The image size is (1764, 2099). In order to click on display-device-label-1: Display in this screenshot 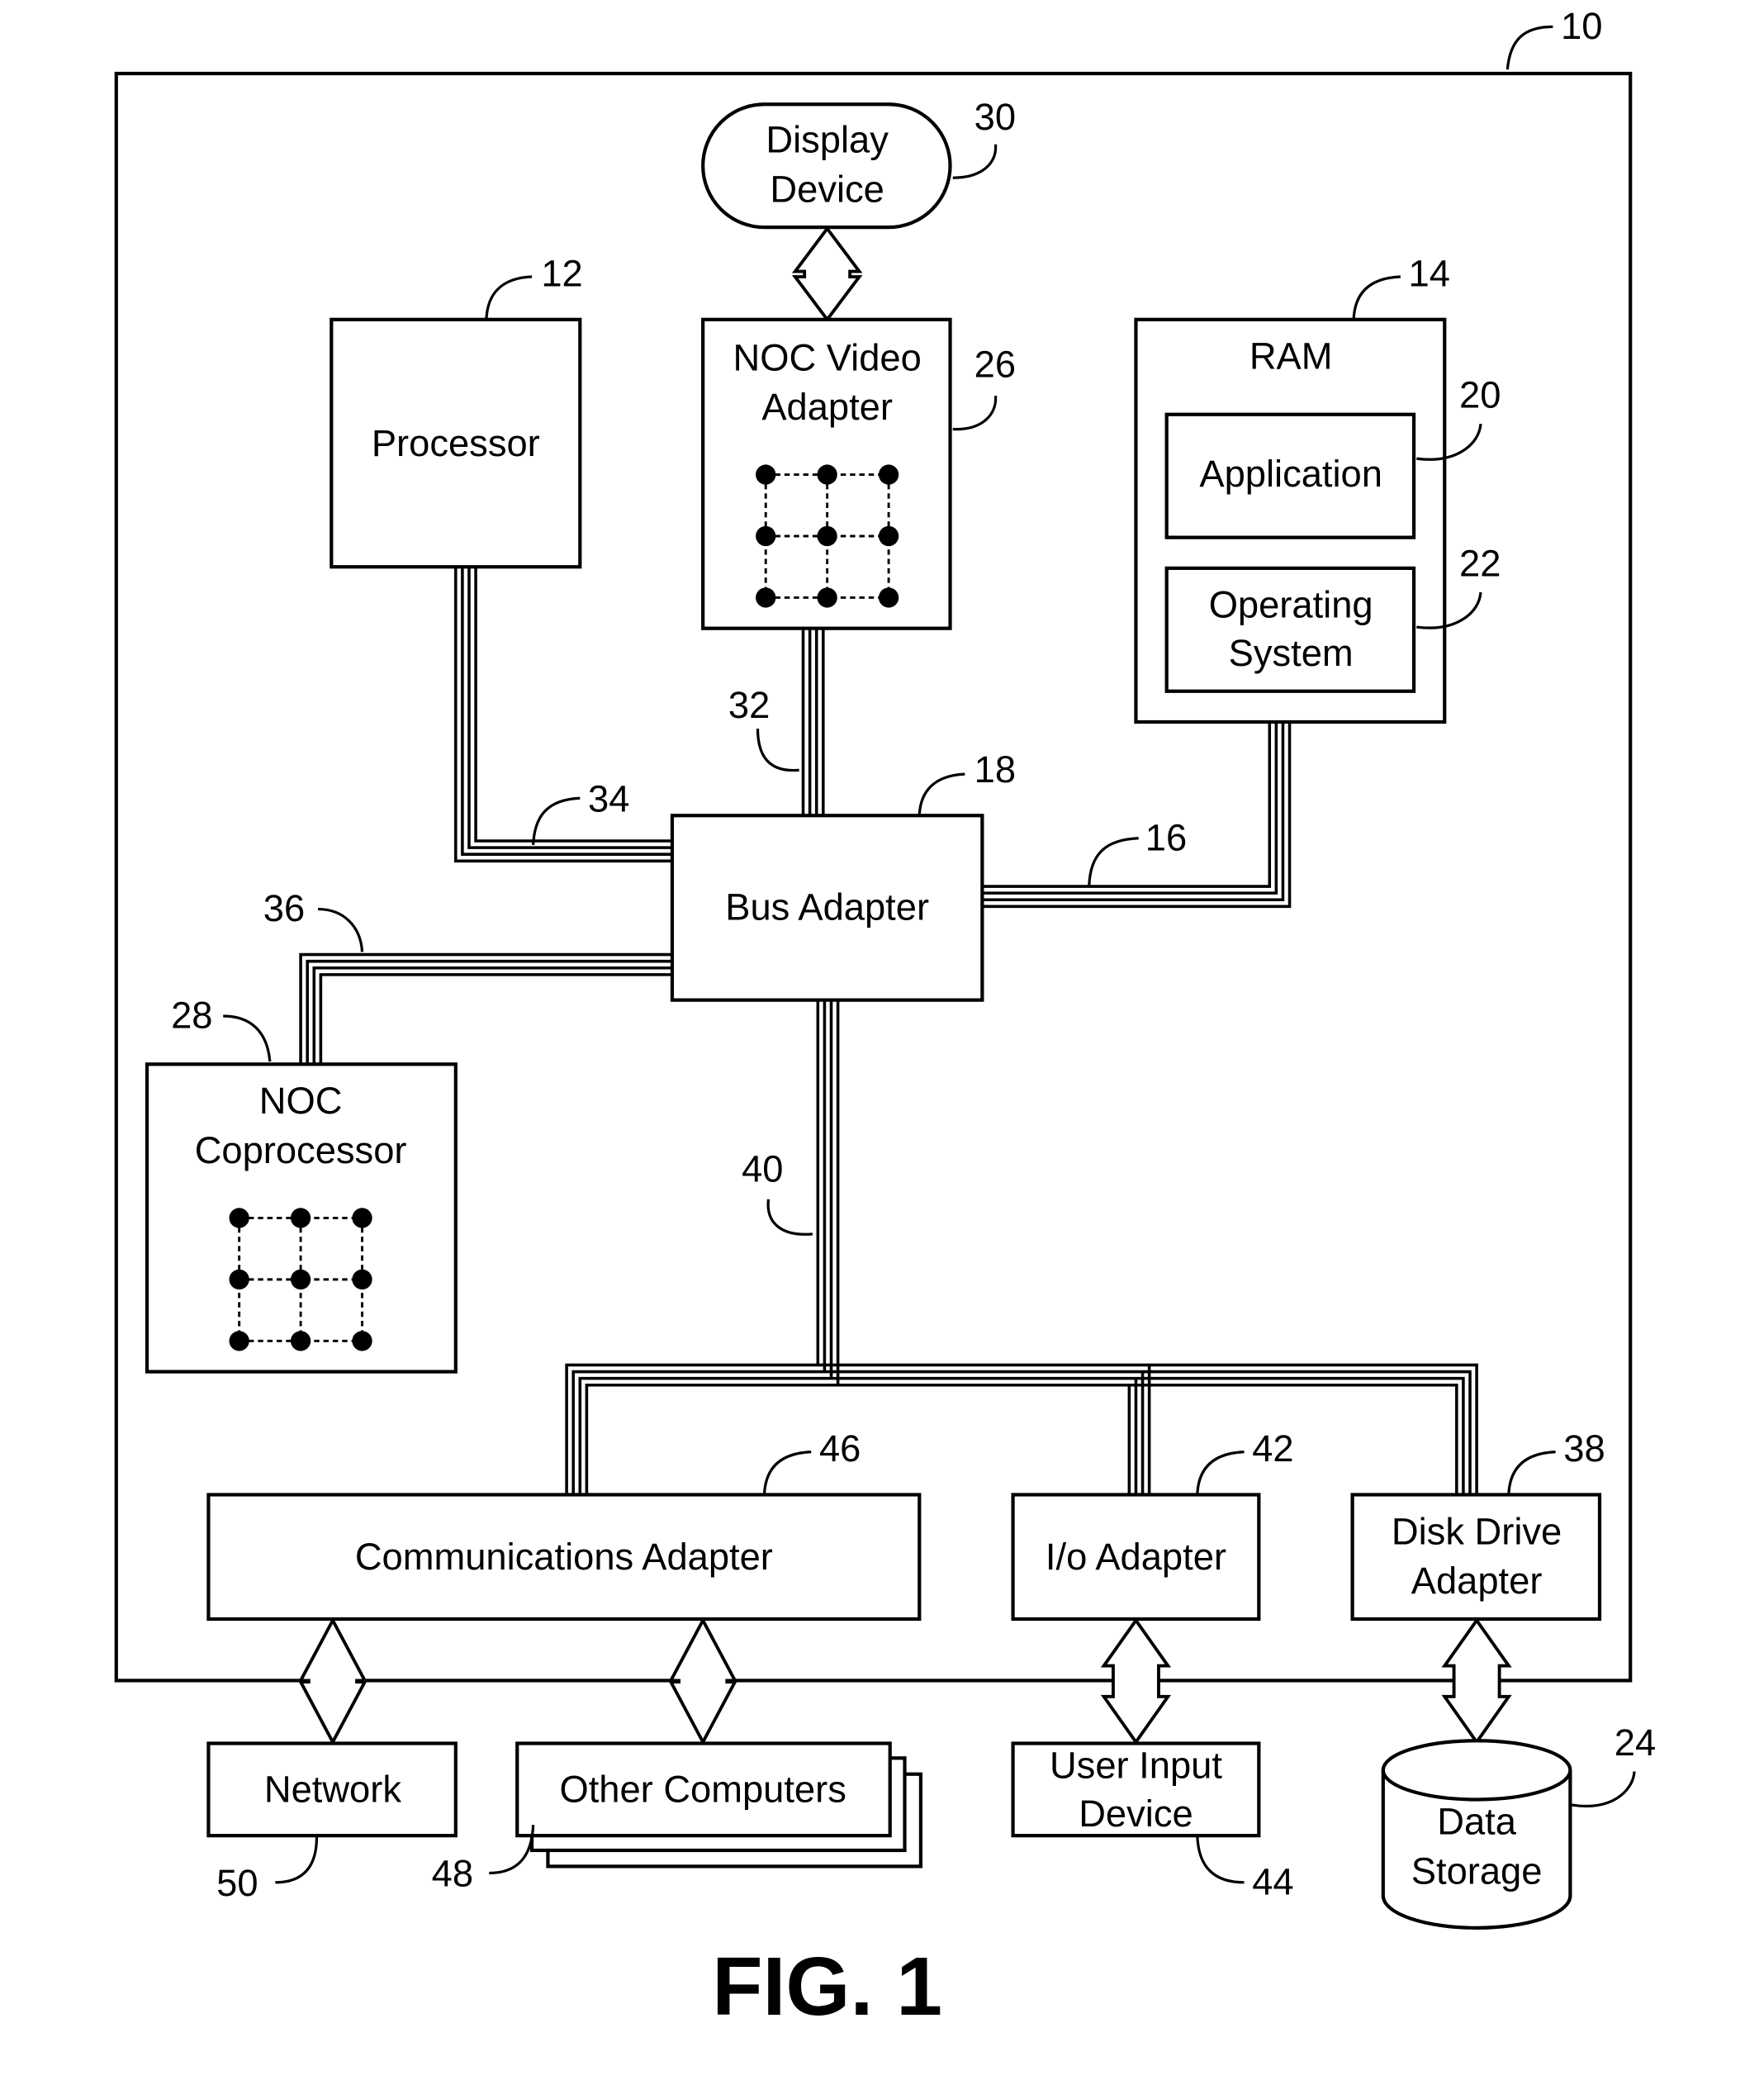, I will do `click(827, 140)`.